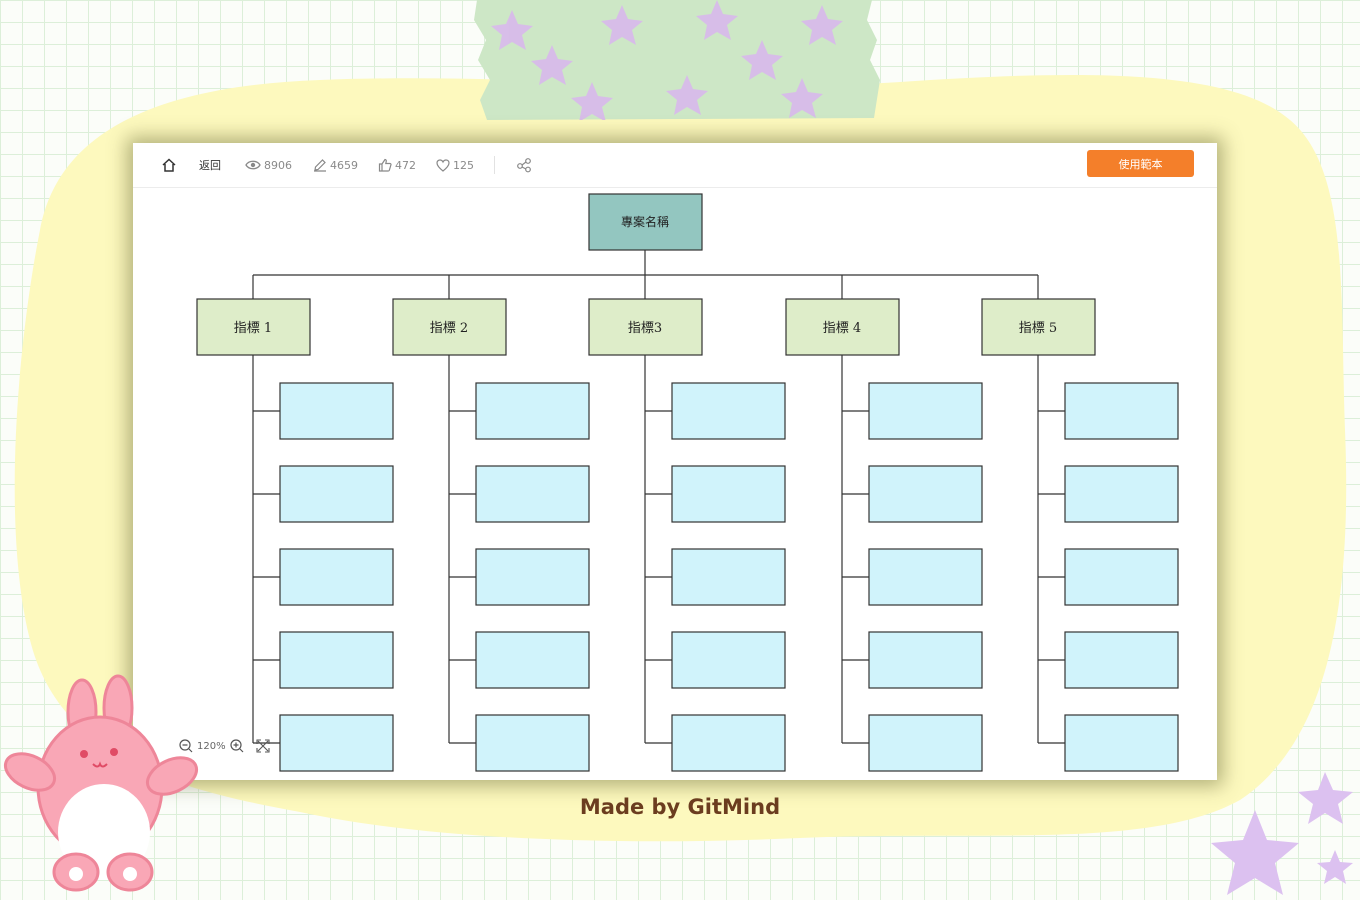  Describe the element at coordinates (677, 60) in the screenshot. I see `washi-tape` at that location.